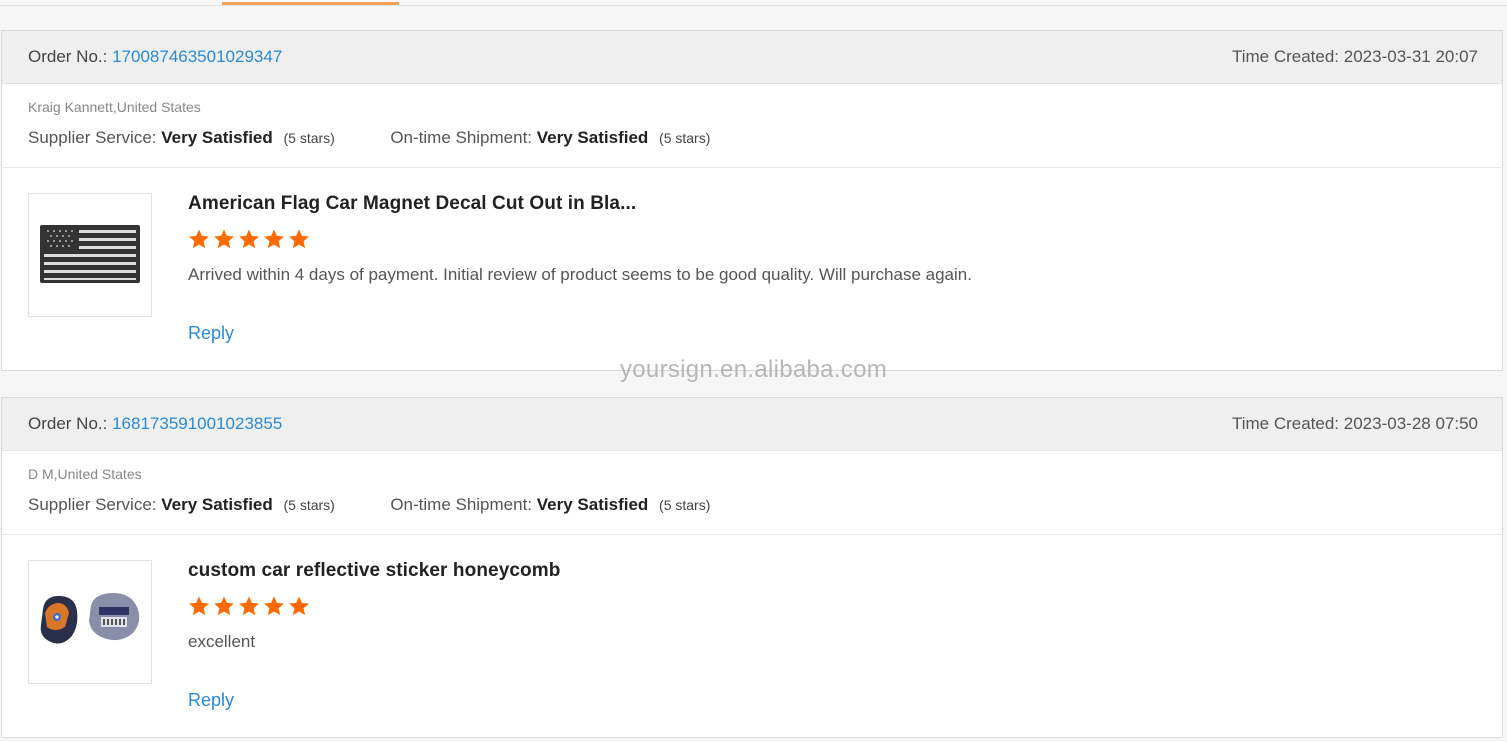 The height and width of the screenshot is (742, 1507). What do you see at coordinates (197, 423) in the screenshot?
I see `order-number-link: 168173591001023855` at bounding box center [197, 423].